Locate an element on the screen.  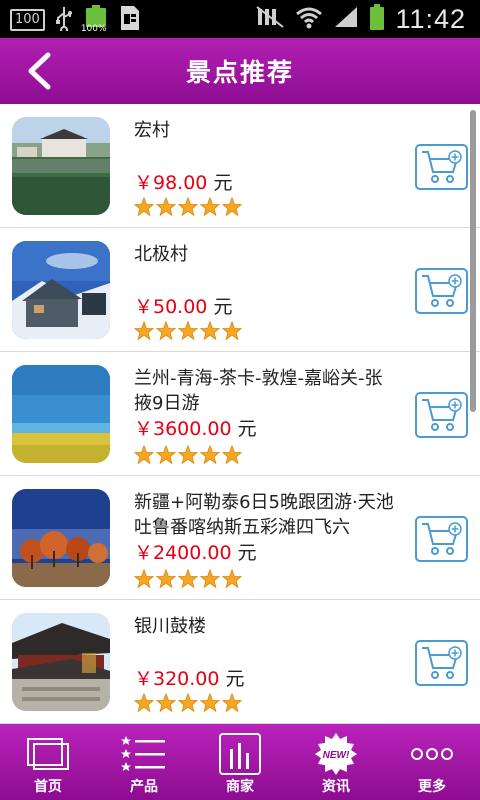
item-price-line: ￥2400.00 元 is located at coordinates (195, 551).